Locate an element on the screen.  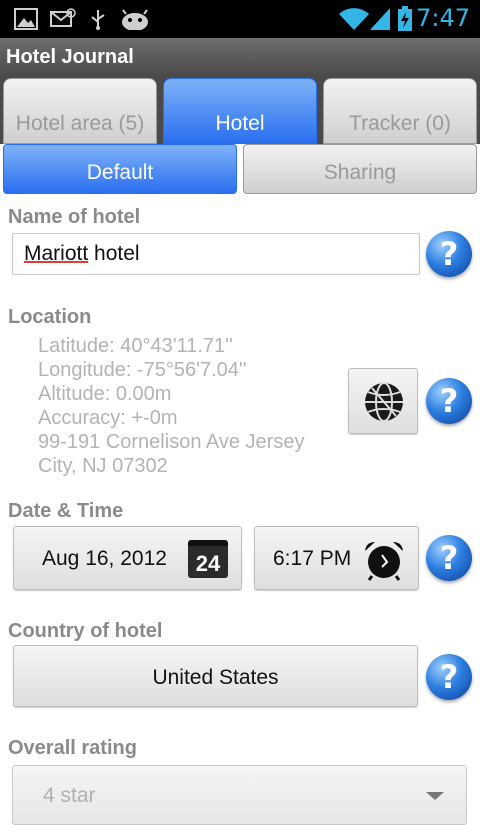
help-icon-country: ? is located at coordinates (449, 677).